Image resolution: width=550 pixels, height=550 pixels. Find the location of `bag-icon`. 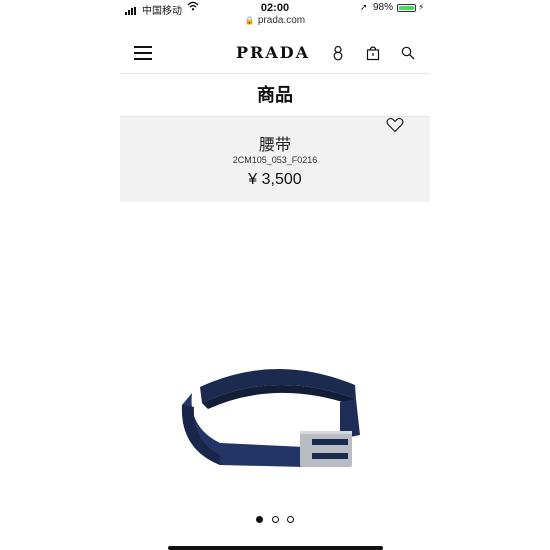

bag-icon is located at coordinates (373, 53).